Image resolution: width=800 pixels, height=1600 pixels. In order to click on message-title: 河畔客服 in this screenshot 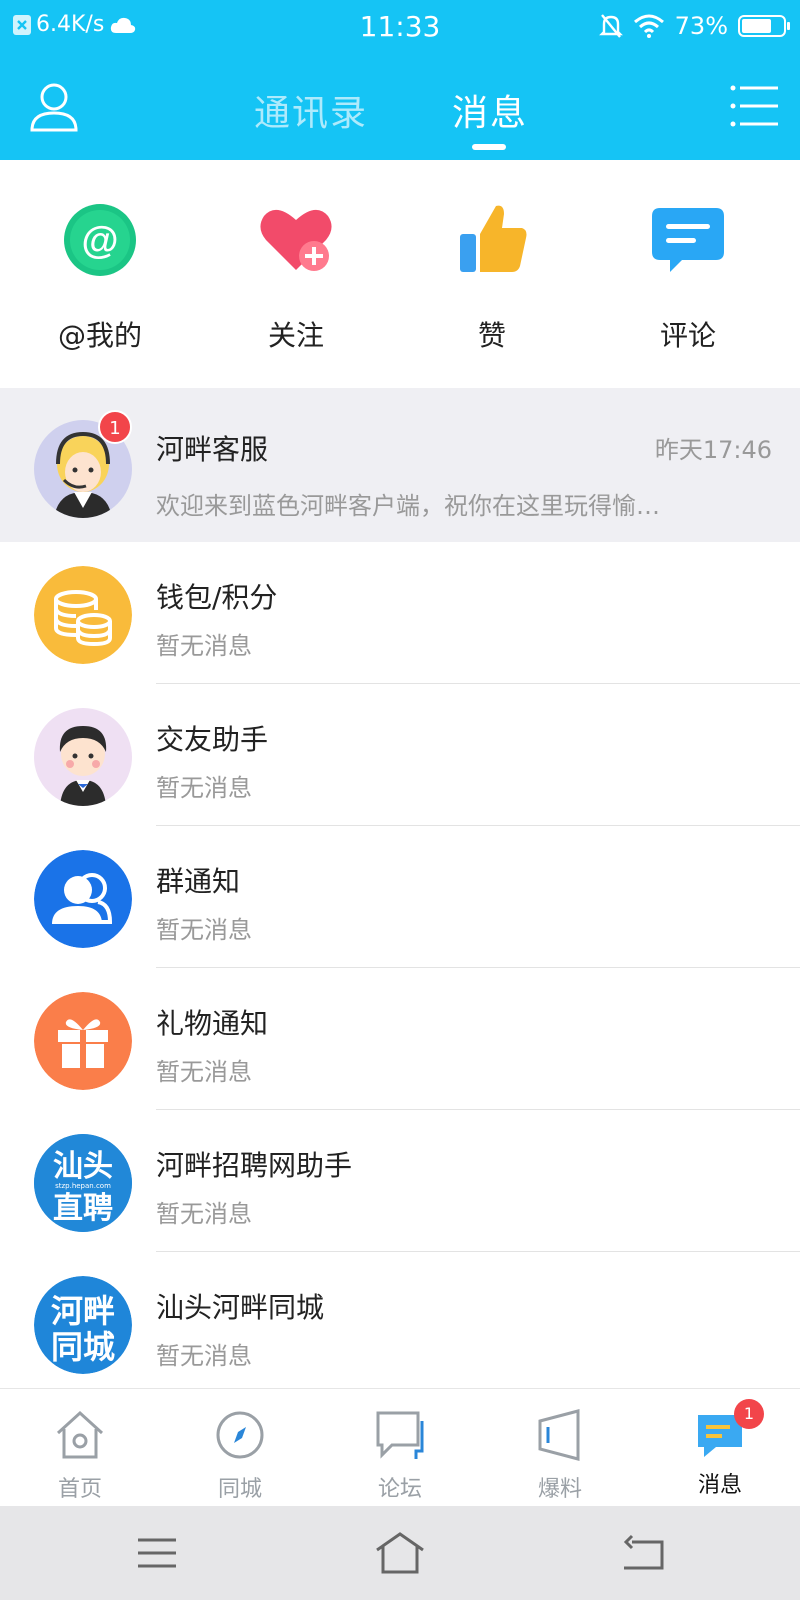, I will do `click(212, 449)`.